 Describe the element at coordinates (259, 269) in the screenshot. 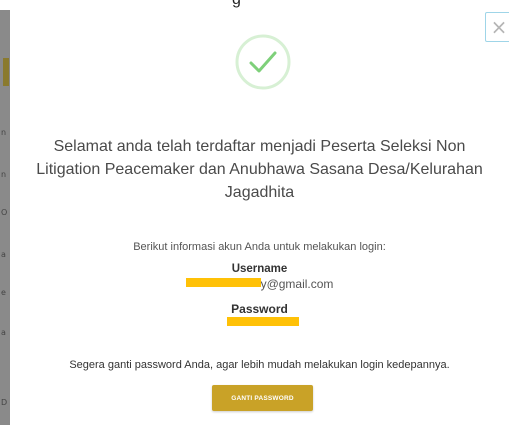

I see `username-label: Username` at that location.